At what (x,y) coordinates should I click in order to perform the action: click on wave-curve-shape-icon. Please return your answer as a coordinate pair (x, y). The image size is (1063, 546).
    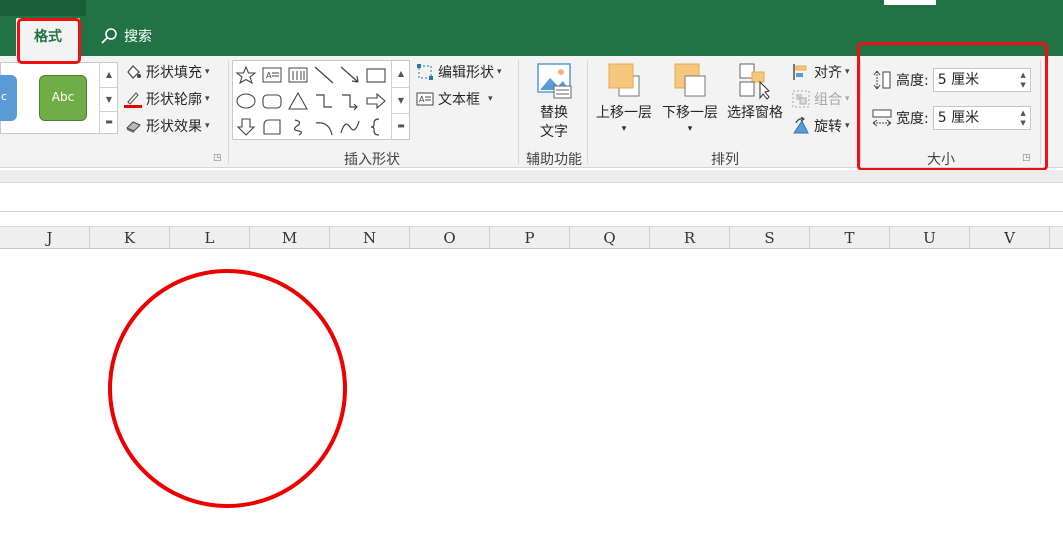
    Looking at the image, I should click on (350, 127).